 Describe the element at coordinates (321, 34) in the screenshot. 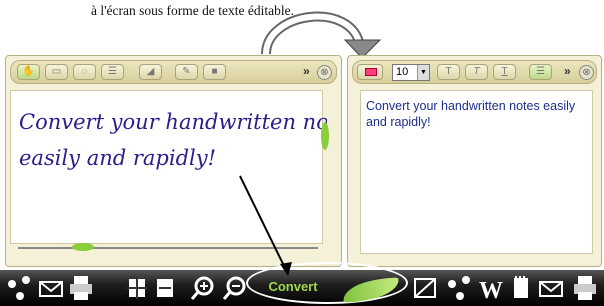

I see `curved-arrow-icon` at that location.